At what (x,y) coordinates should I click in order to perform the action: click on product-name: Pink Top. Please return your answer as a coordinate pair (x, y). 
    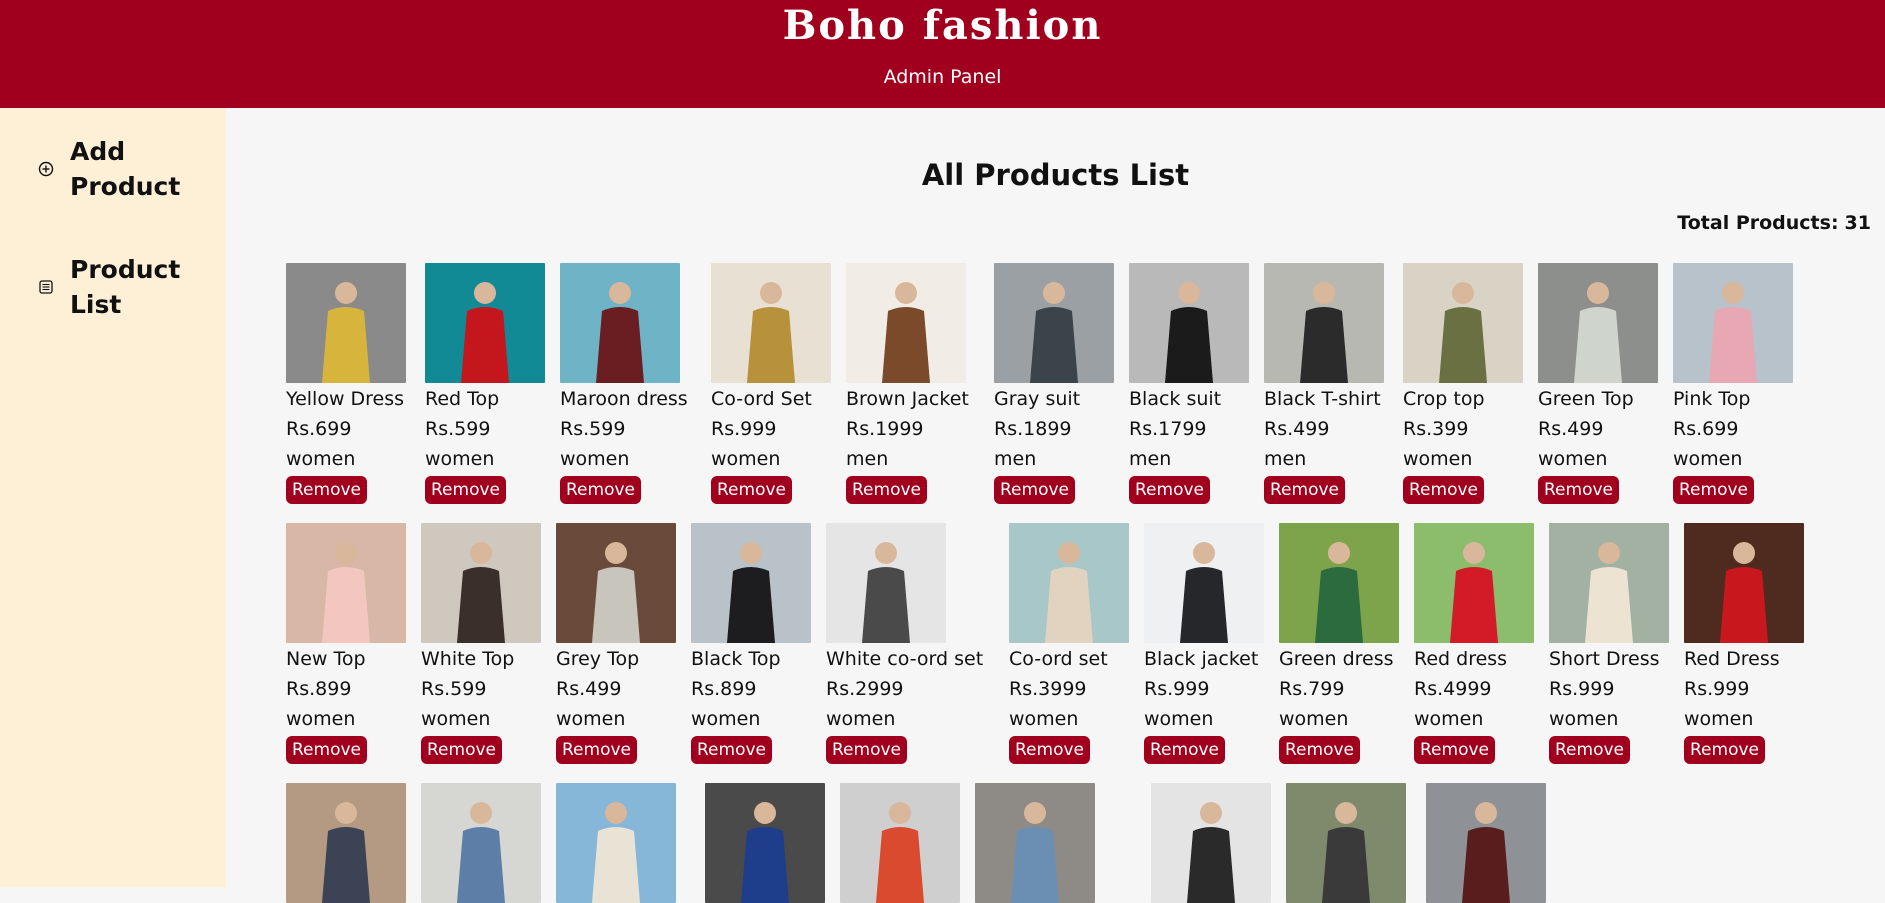
    Looking at the image, I should click on (1712, 399).